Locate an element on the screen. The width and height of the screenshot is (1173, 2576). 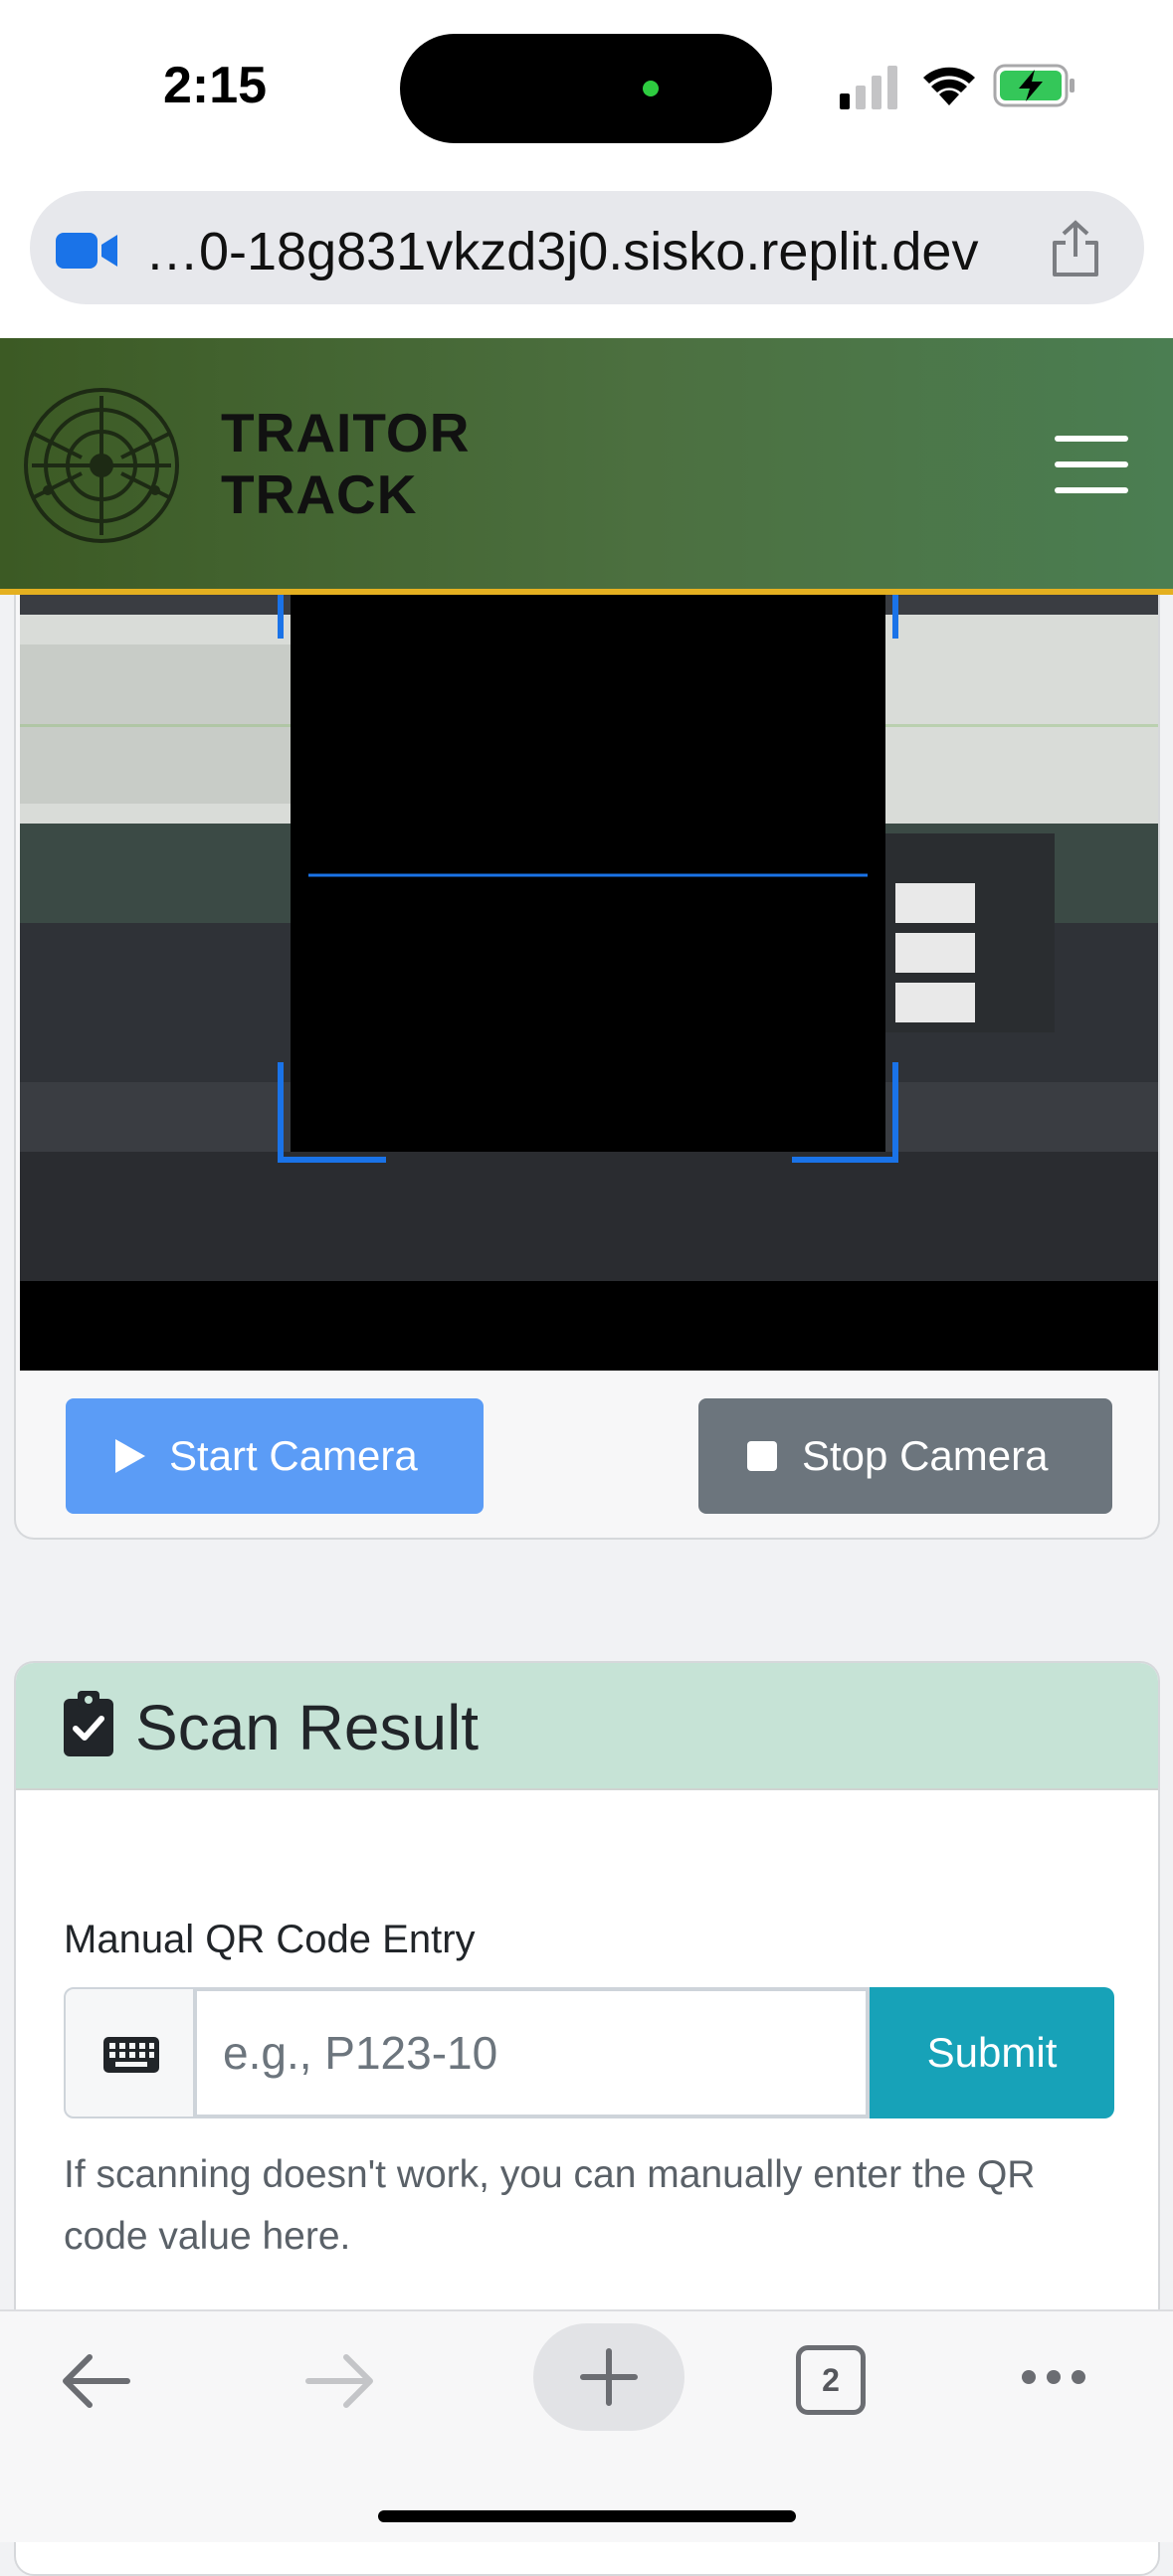
keyboard-icon is located at coordinates (131, 2055).